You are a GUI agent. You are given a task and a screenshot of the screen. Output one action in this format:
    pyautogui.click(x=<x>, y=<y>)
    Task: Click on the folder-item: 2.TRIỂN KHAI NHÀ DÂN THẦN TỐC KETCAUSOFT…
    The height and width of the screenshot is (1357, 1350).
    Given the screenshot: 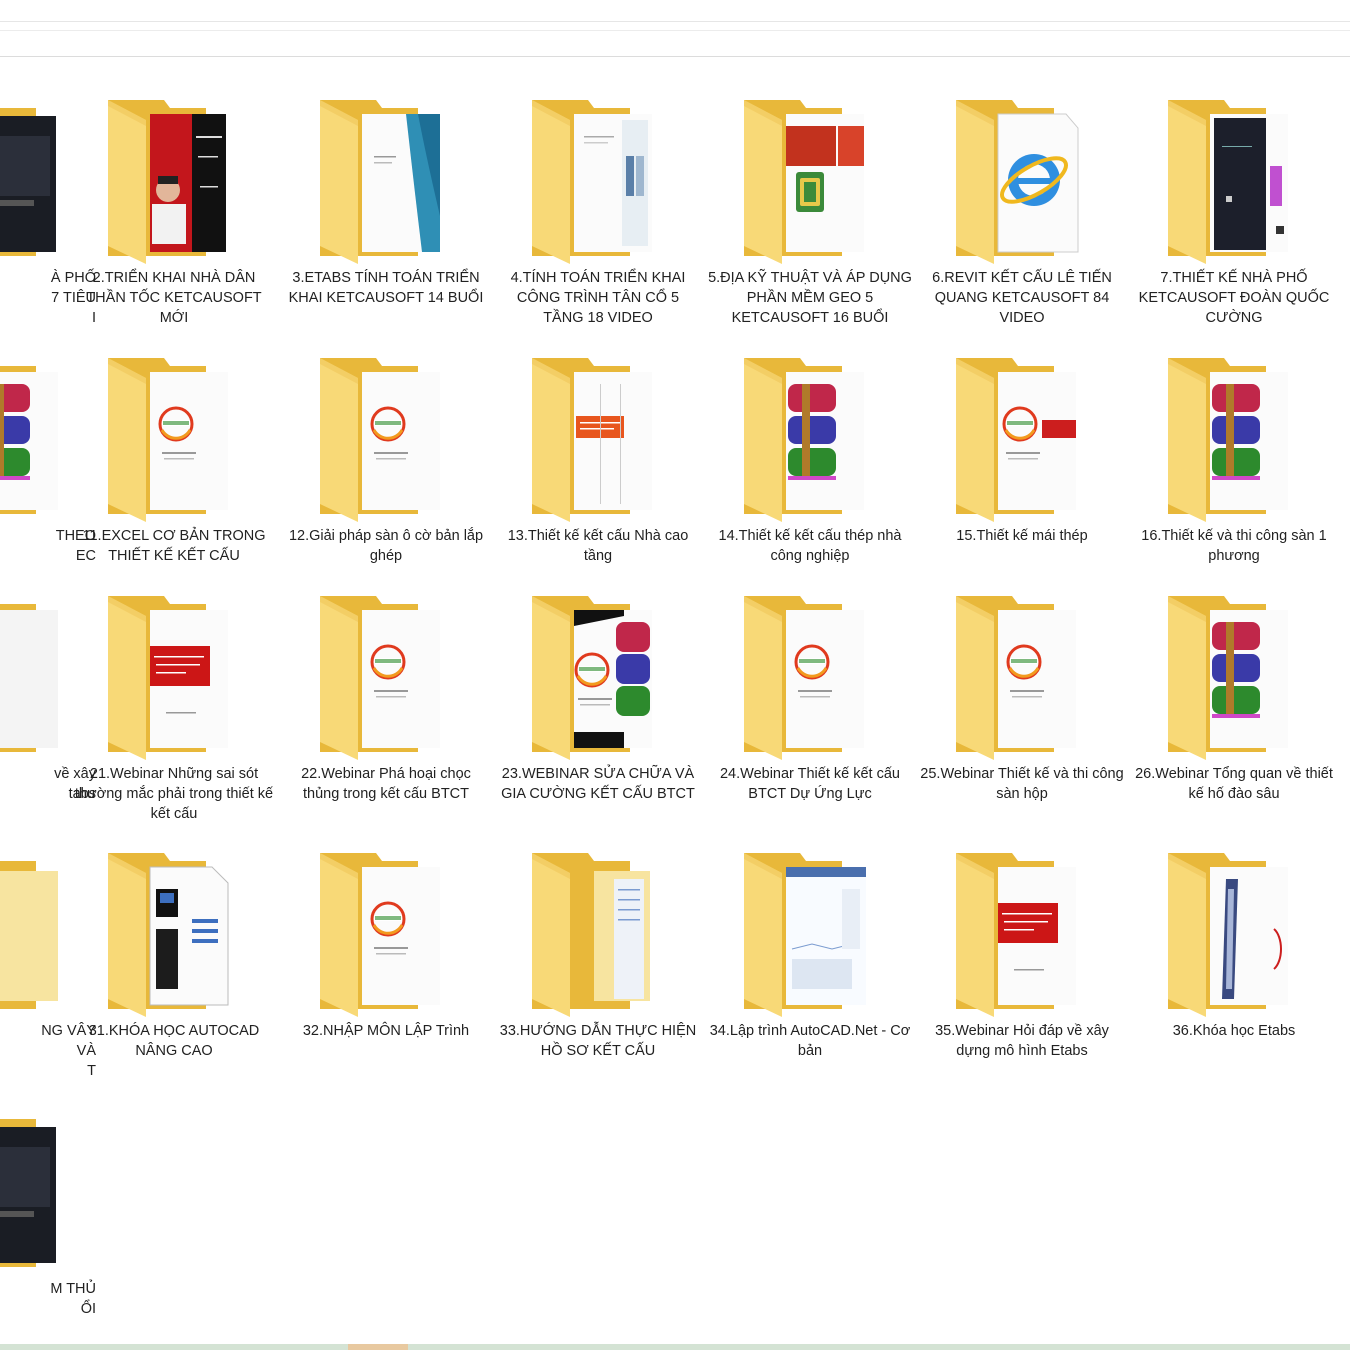 What is the action you would take?
    pyautogui.click(x=174, y=221)
    